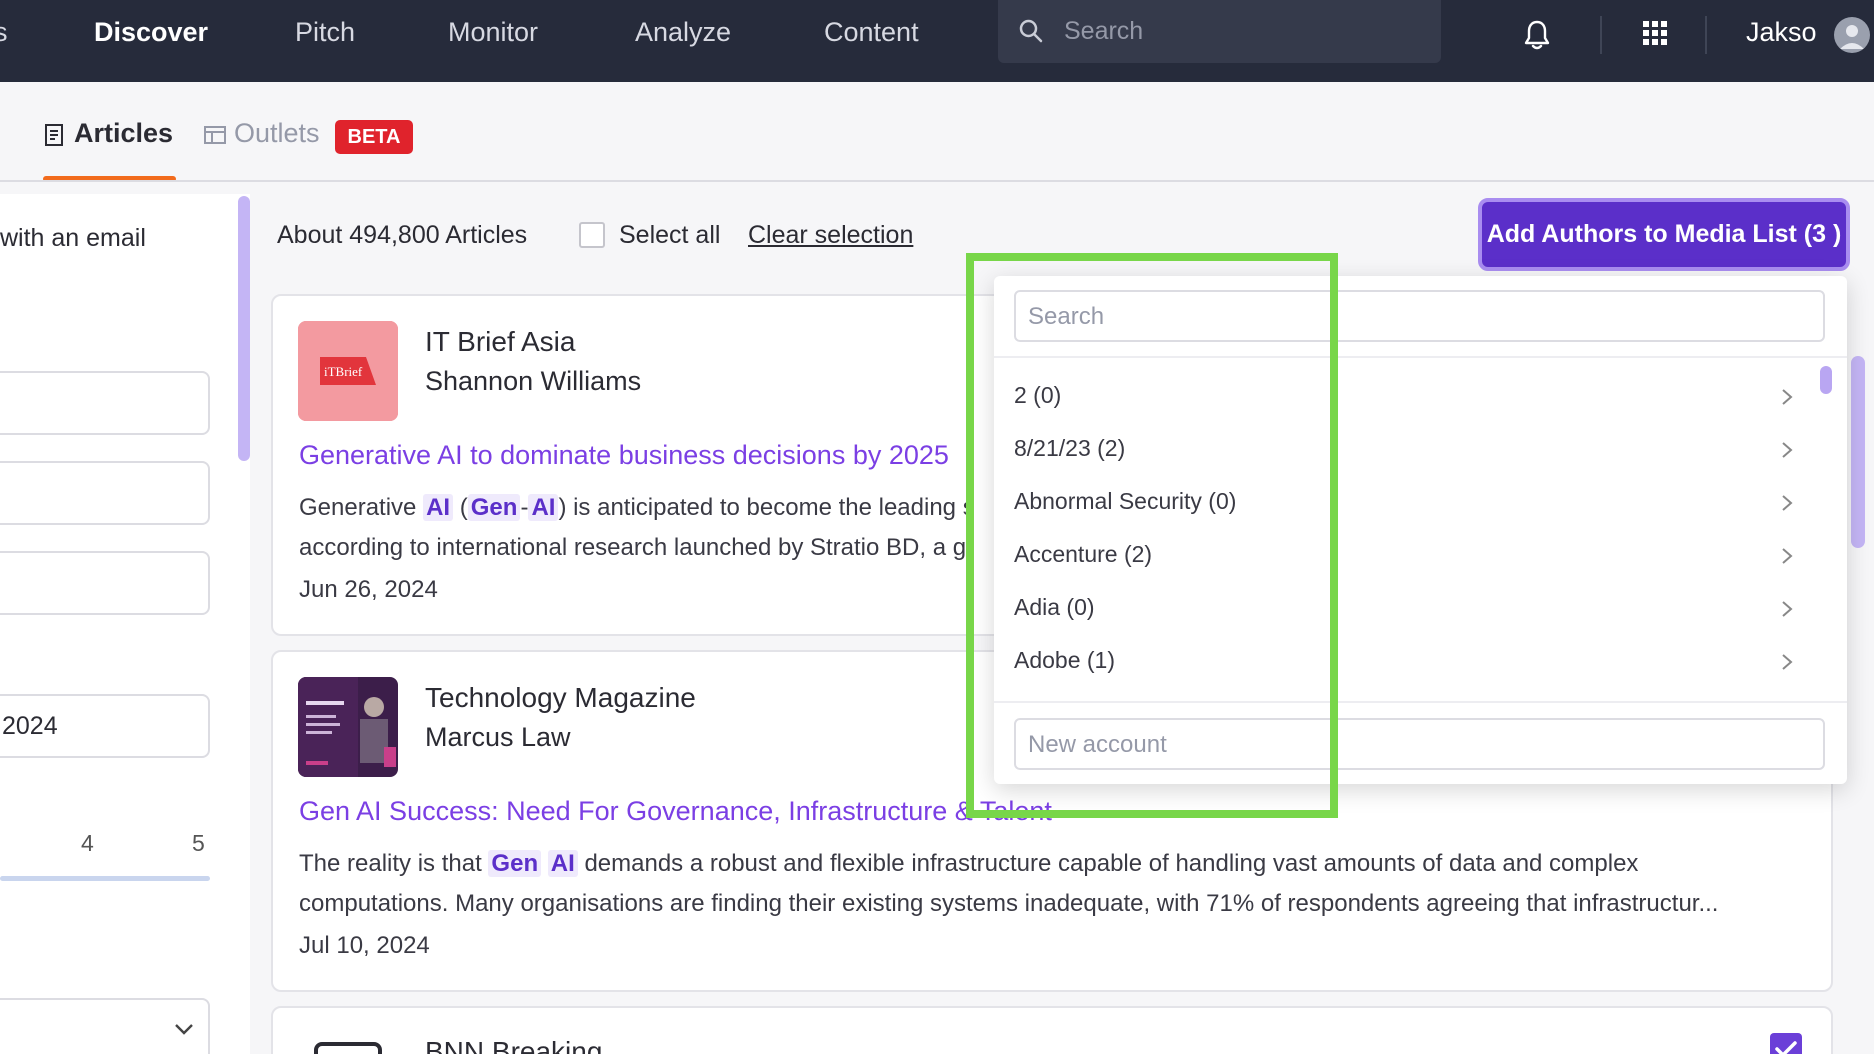  Describe the element at coordinates (493, 32) in the screenshot. I see `nav-item-monitor: Monitor` at that location.